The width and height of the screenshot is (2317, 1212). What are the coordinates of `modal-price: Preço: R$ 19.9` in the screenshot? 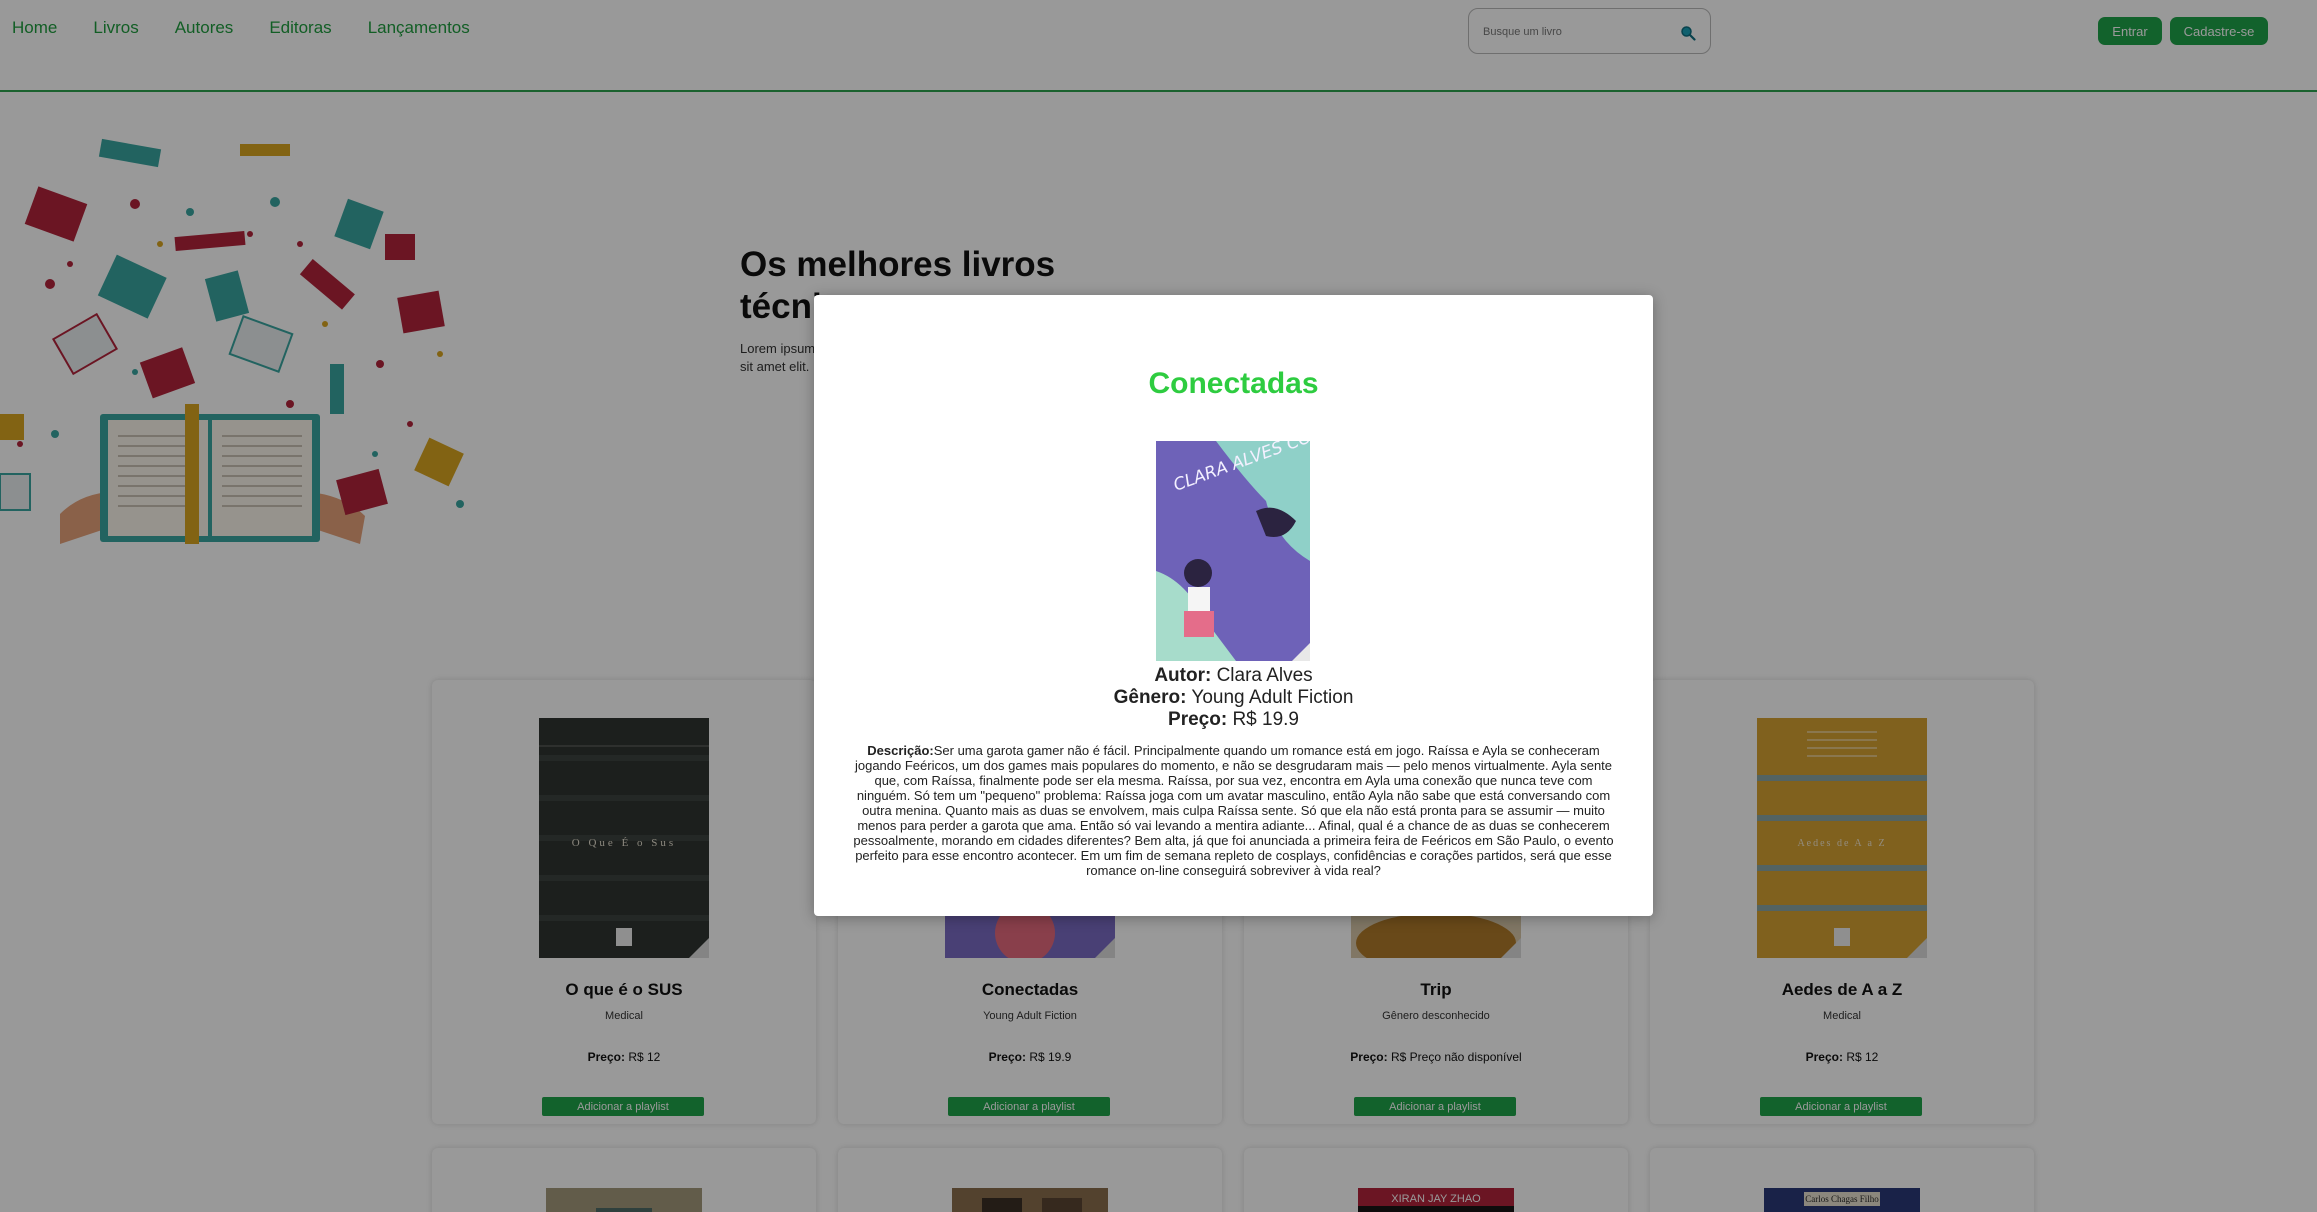 It's located at (1233, 719).